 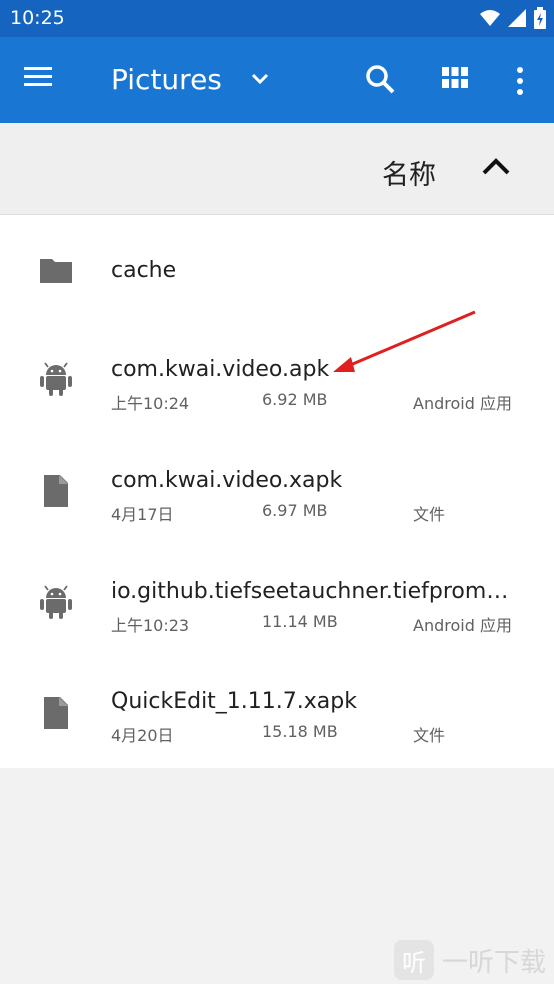 I want to click on app-bar: Pictures, so click(x=277, y=80).